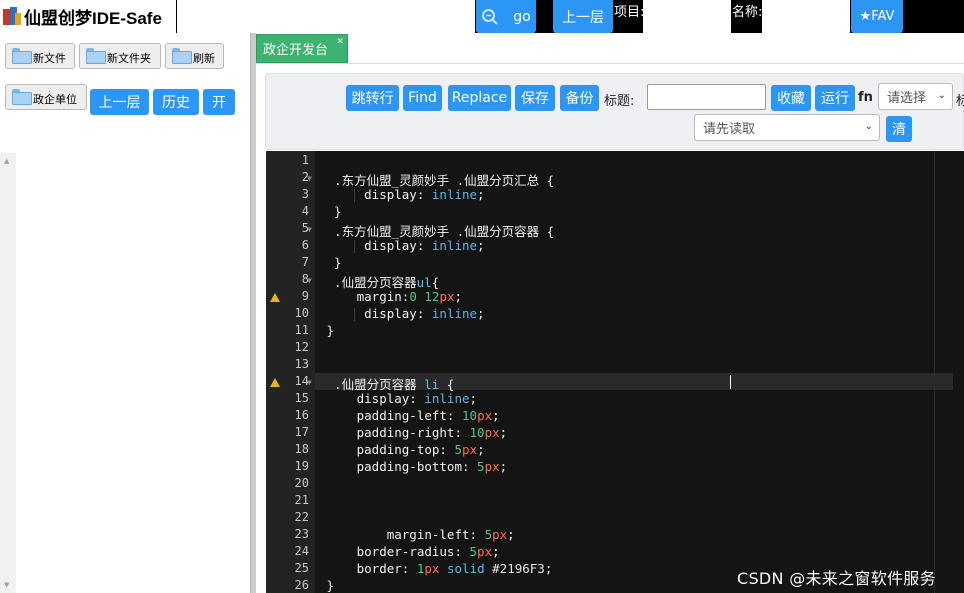 The image size is (964, 593). I want to click on line-number: 20, so click(301, 483).